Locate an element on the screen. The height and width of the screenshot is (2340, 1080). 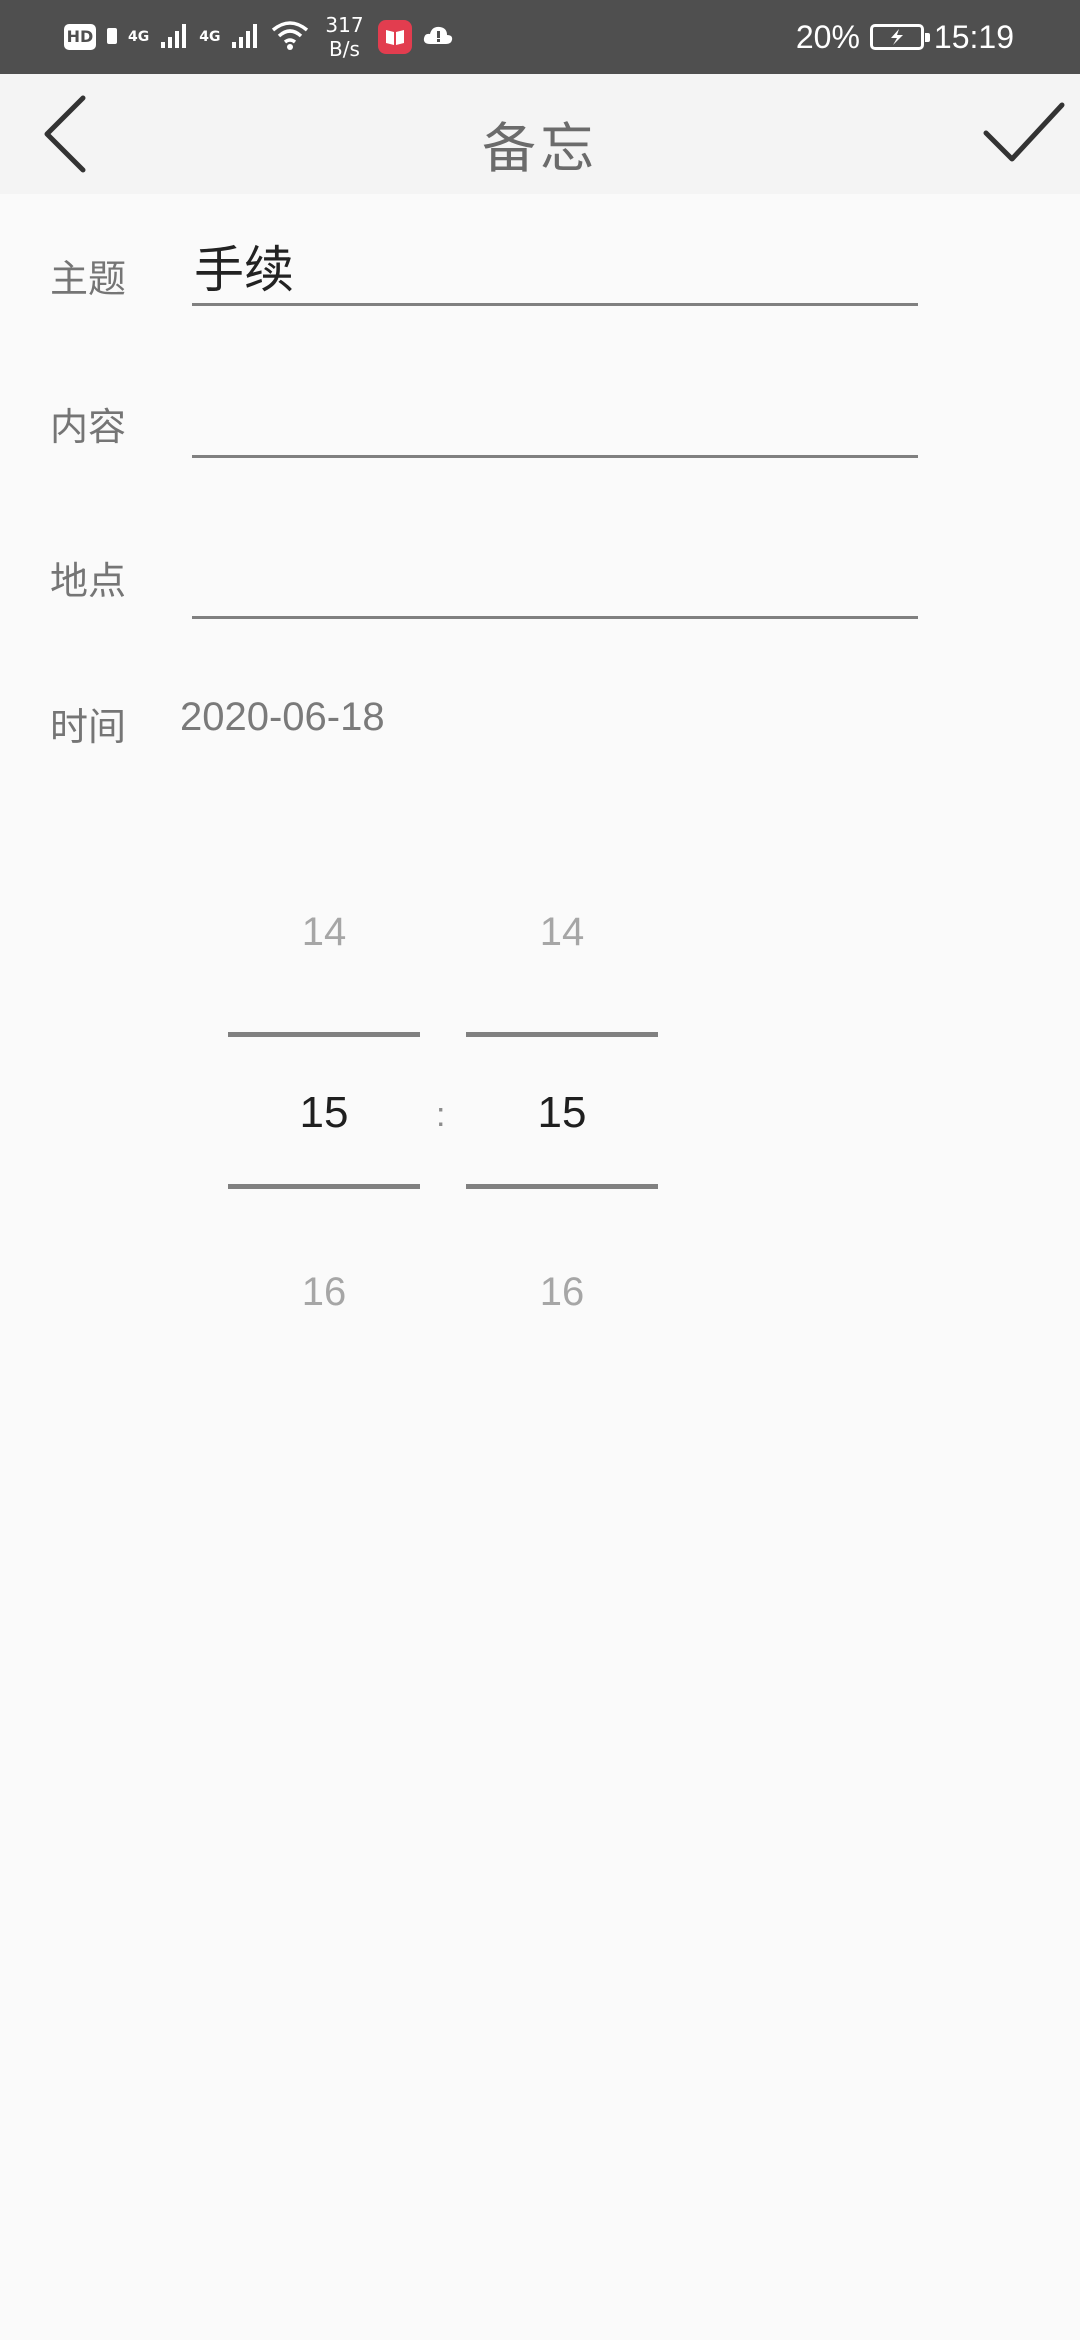
time-label: 时间 is located at coordinates (88, 727).